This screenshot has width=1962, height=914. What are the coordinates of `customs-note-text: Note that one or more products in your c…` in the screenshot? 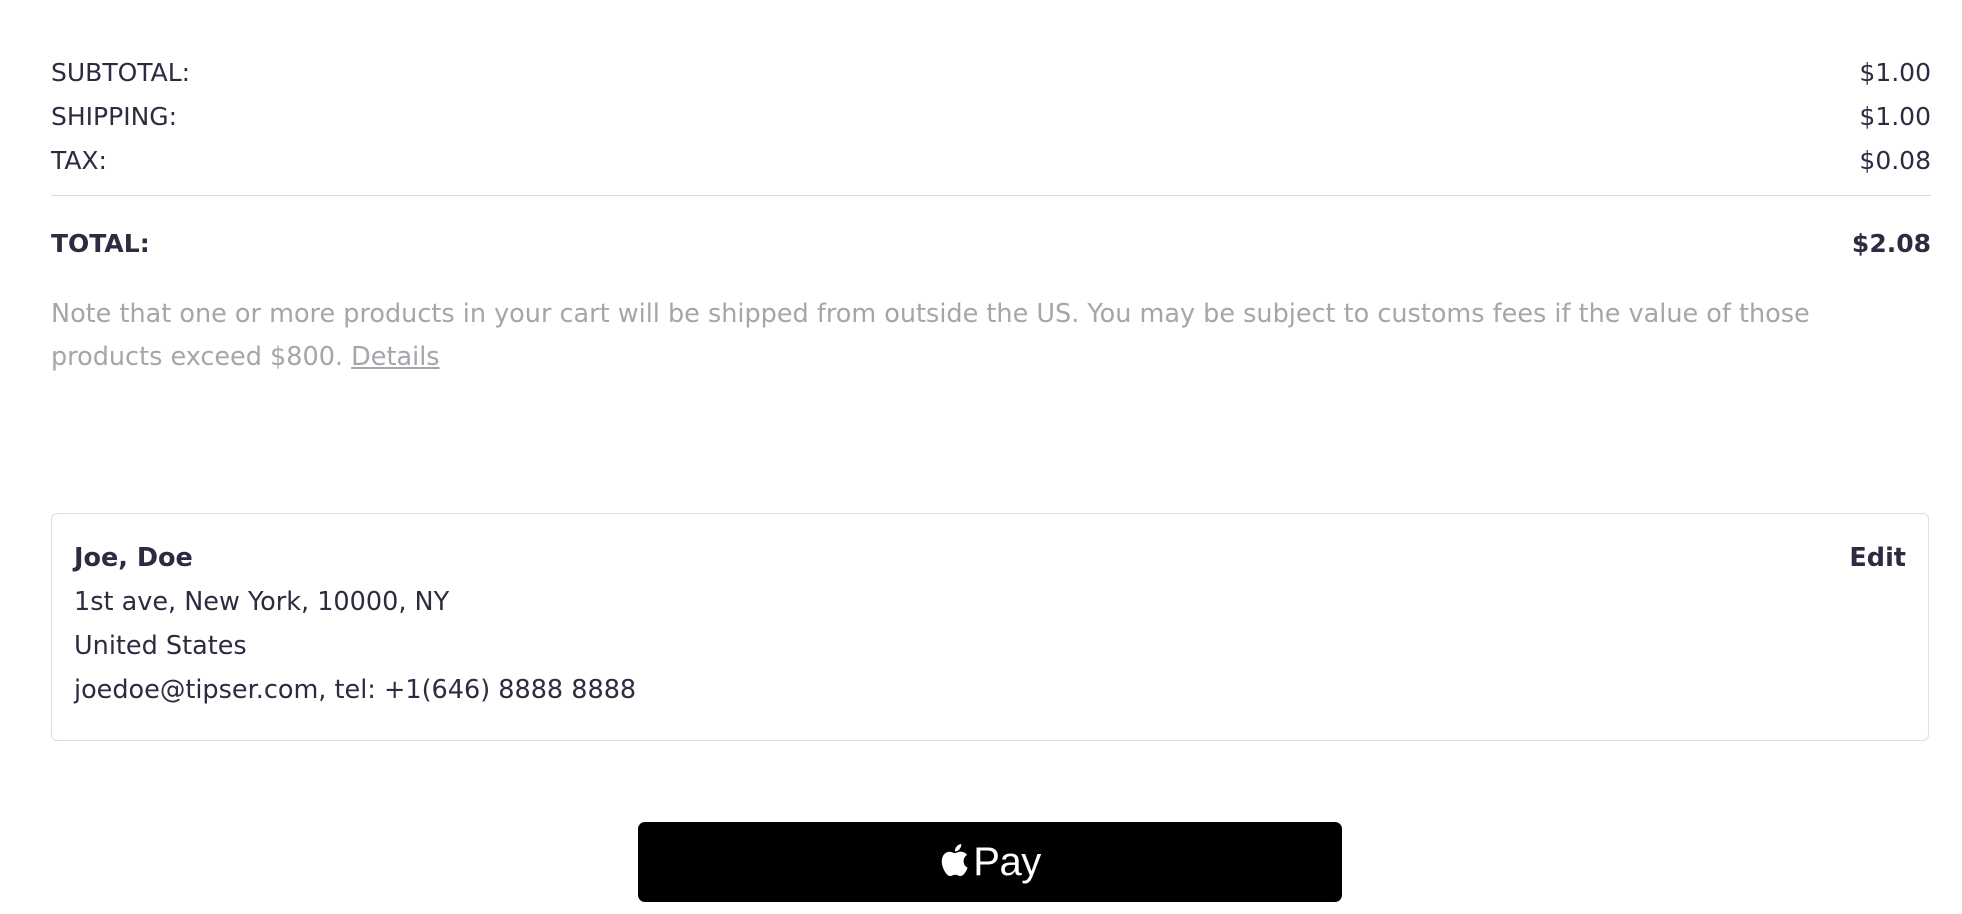 It's located at (930, 335).